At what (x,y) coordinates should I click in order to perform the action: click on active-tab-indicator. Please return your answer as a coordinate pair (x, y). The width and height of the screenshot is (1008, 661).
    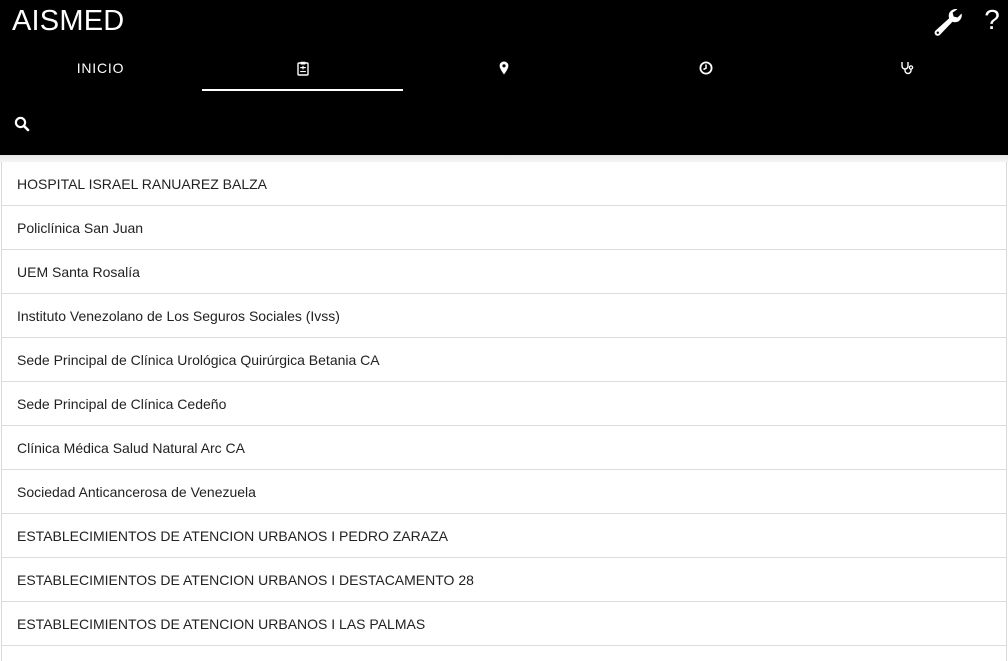
    Looking at the image, I should click on (302, 90).